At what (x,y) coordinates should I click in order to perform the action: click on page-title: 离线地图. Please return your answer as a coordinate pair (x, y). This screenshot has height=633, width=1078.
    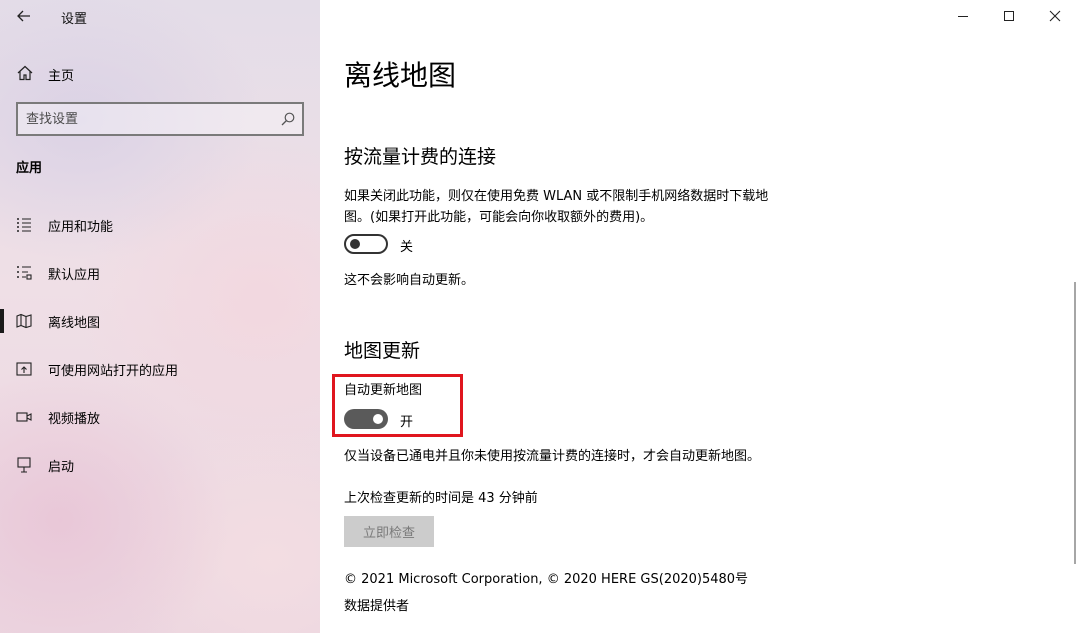
    Looking at the image, I should click on (400, 75).